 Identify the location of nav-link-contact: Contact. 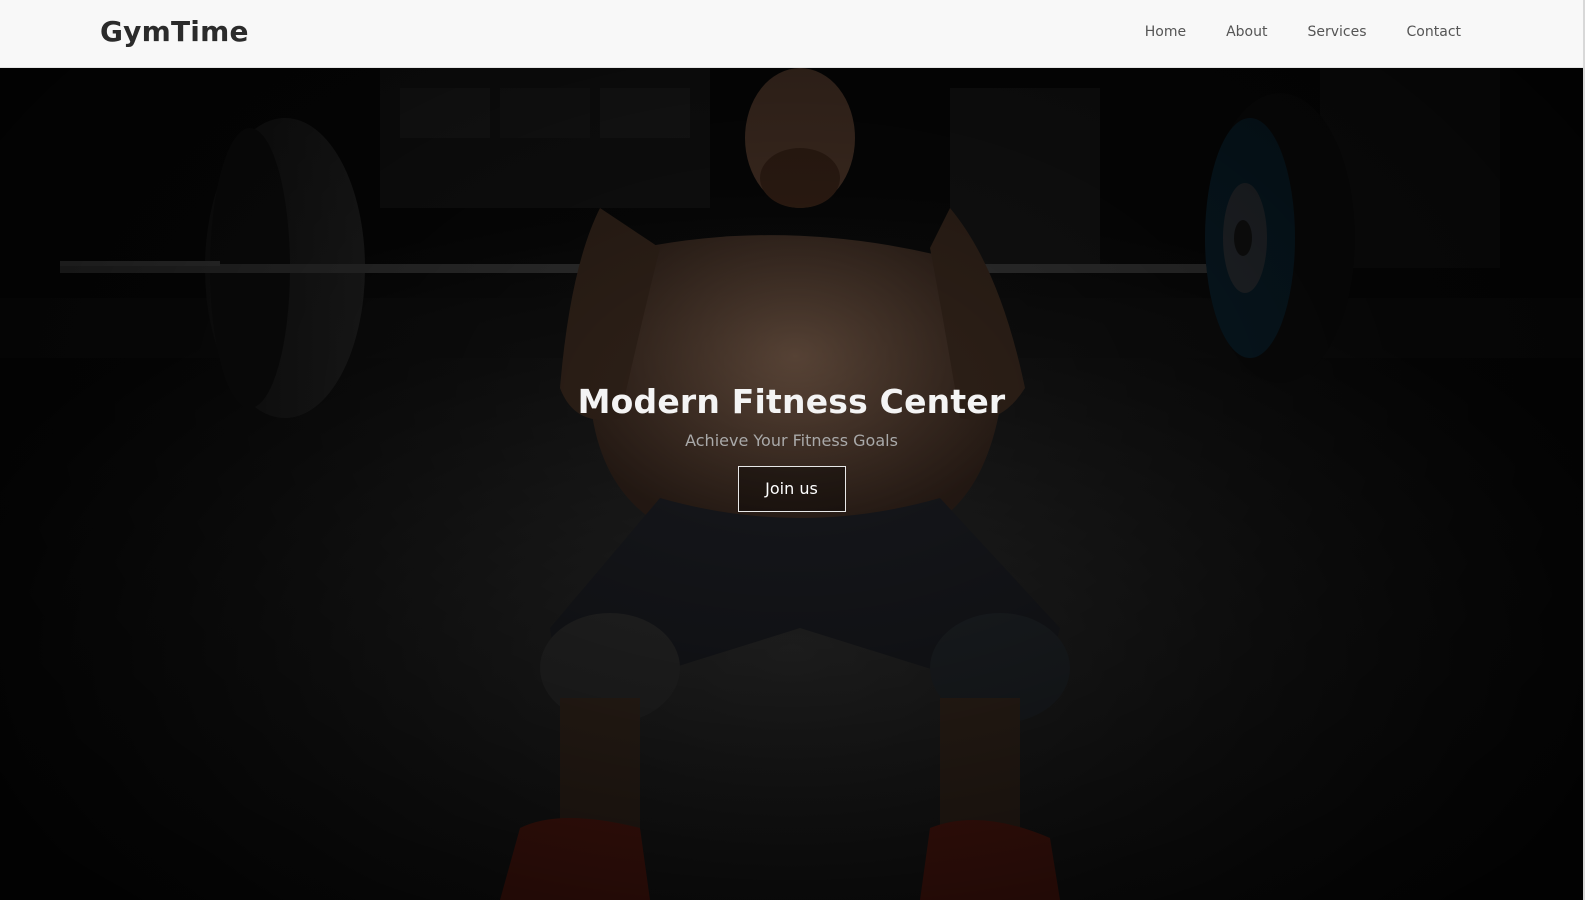
(1434, 32).